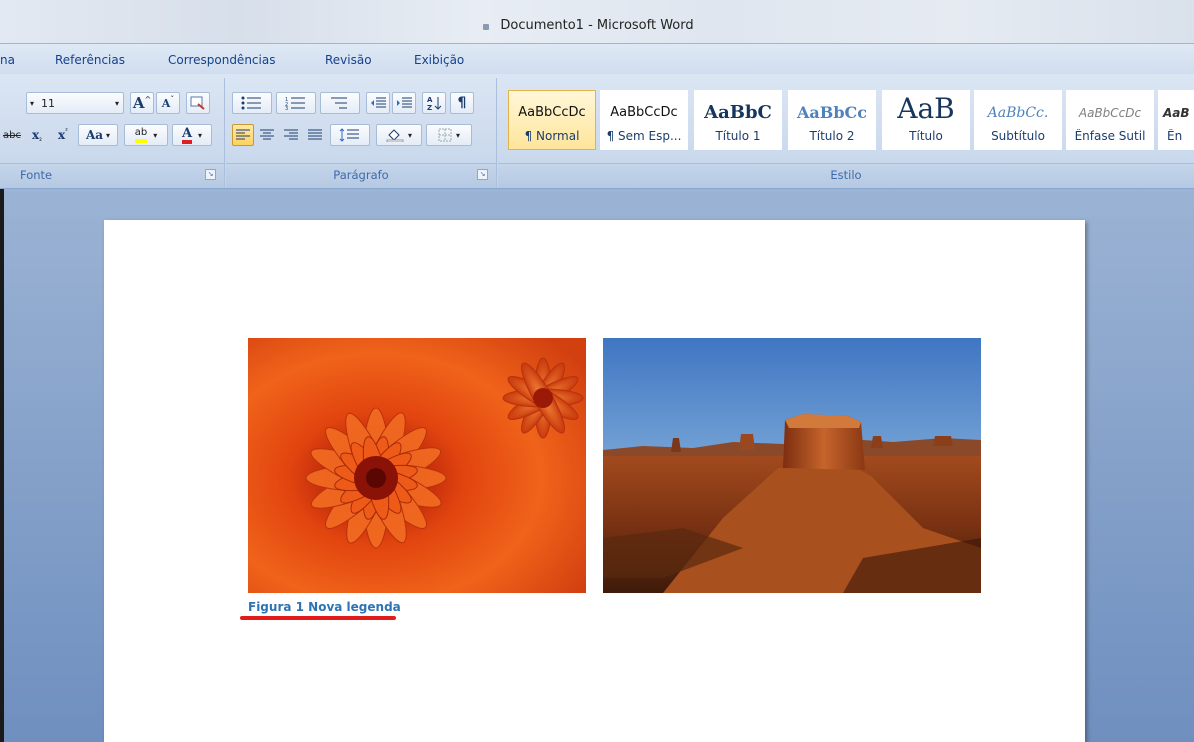 This screenshot has height=742, width=1194. Describe the element at coordinates (66, 131) in the screenshot. I see `superscript-marker: ²` at that location.